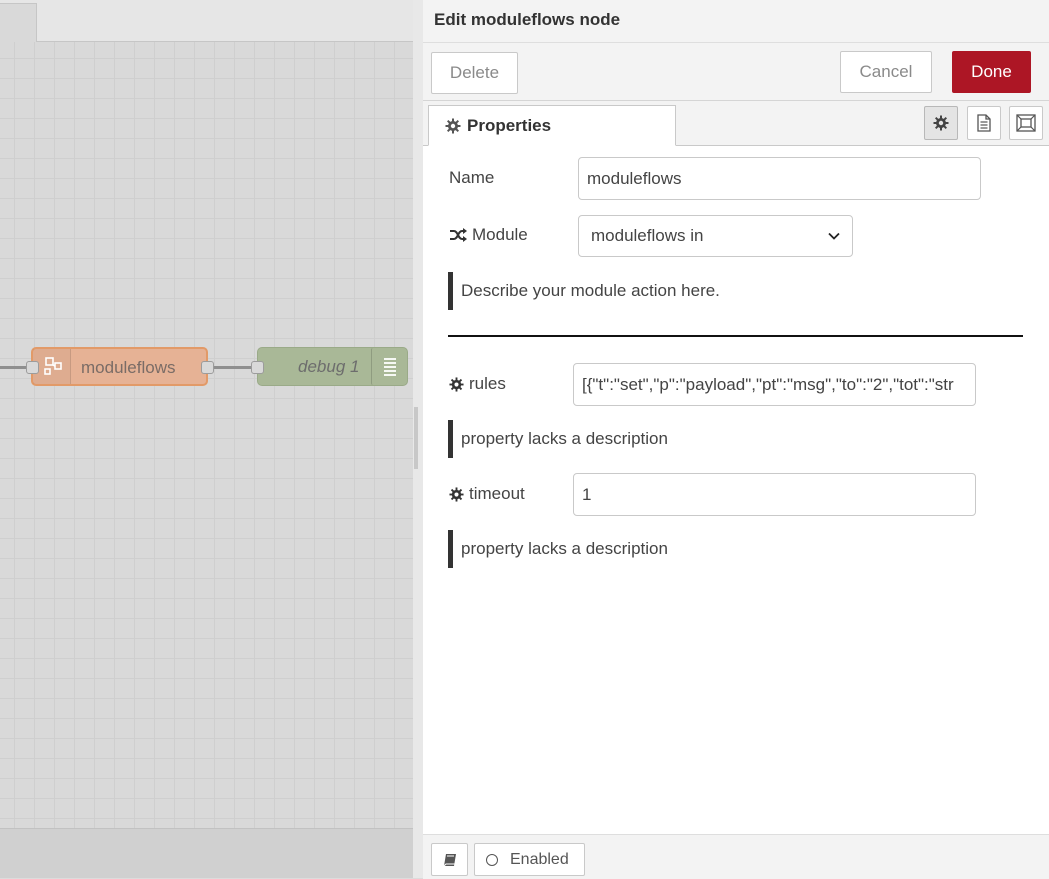  What do you see at coordinates (736, 856) in the screenshot?
I see `tray-footer: Enabled` at bounding box center [736, 856].